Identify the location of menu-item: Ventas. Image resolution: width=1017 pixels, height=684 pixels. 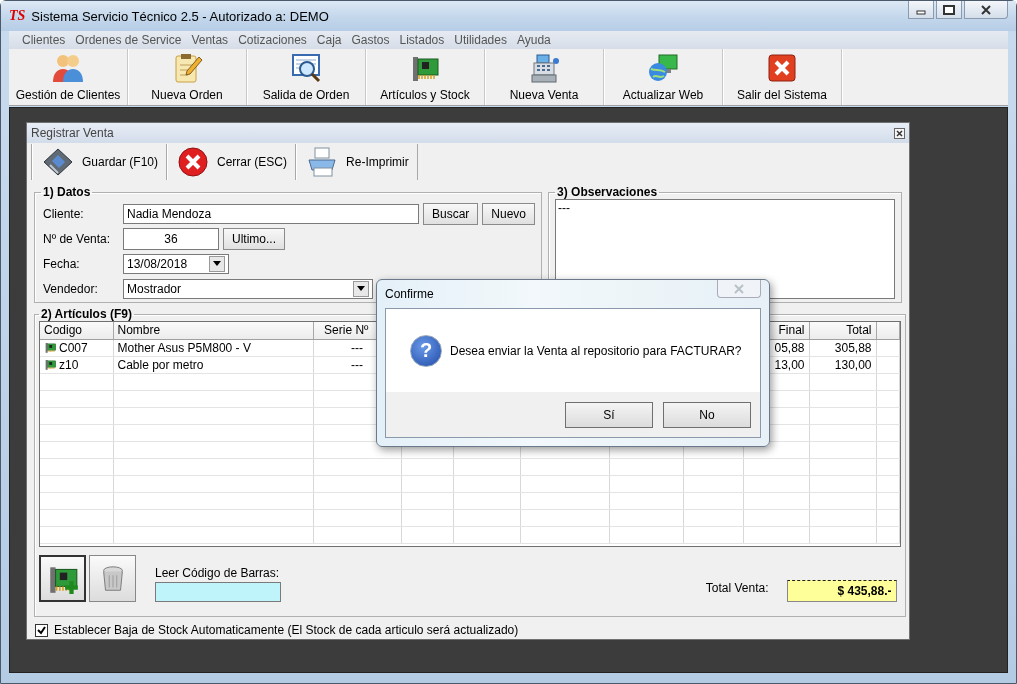
(210, 40).